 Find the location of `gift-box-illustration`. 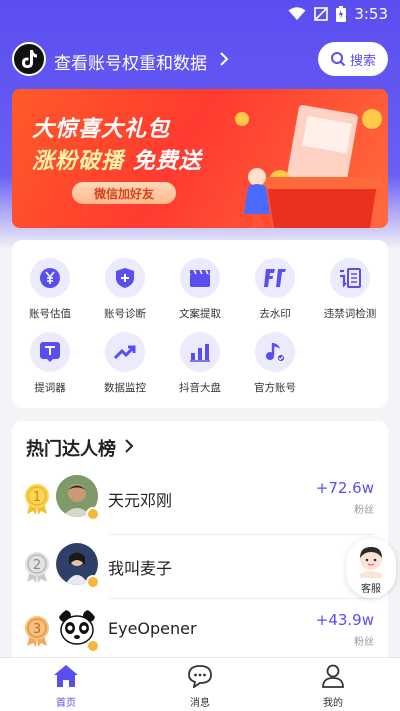

gift-box-illustration is located at coordinates (308, 166).